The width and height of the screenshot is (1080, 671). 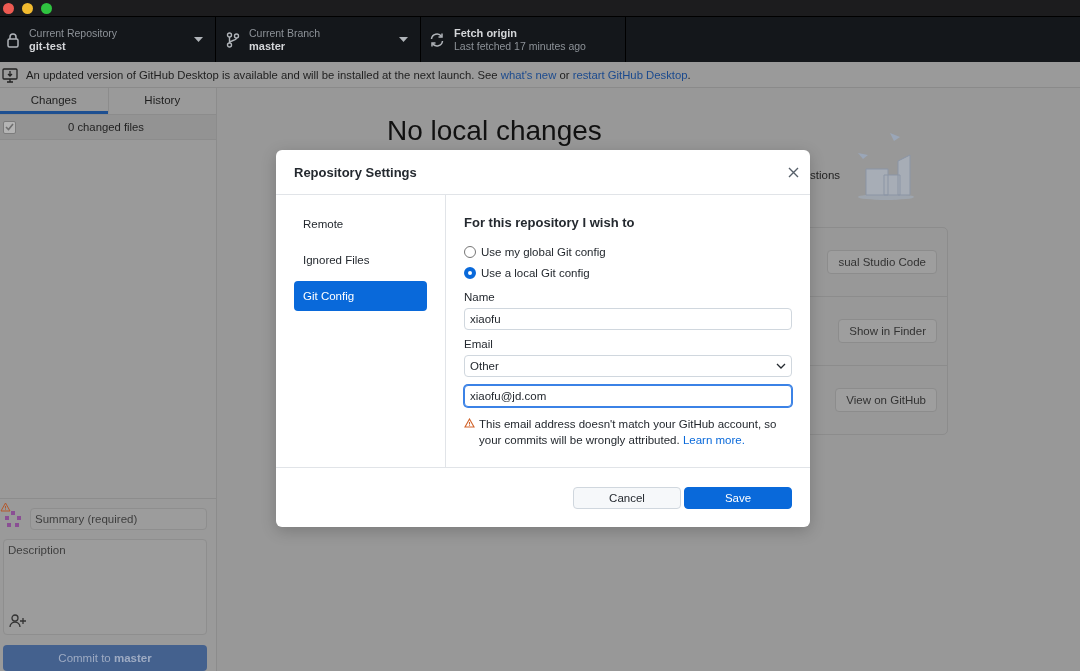 What do you see at coordinates (738, 497) in the screenshot?
I see `save-button: Save` at bounding box center [738, 497].